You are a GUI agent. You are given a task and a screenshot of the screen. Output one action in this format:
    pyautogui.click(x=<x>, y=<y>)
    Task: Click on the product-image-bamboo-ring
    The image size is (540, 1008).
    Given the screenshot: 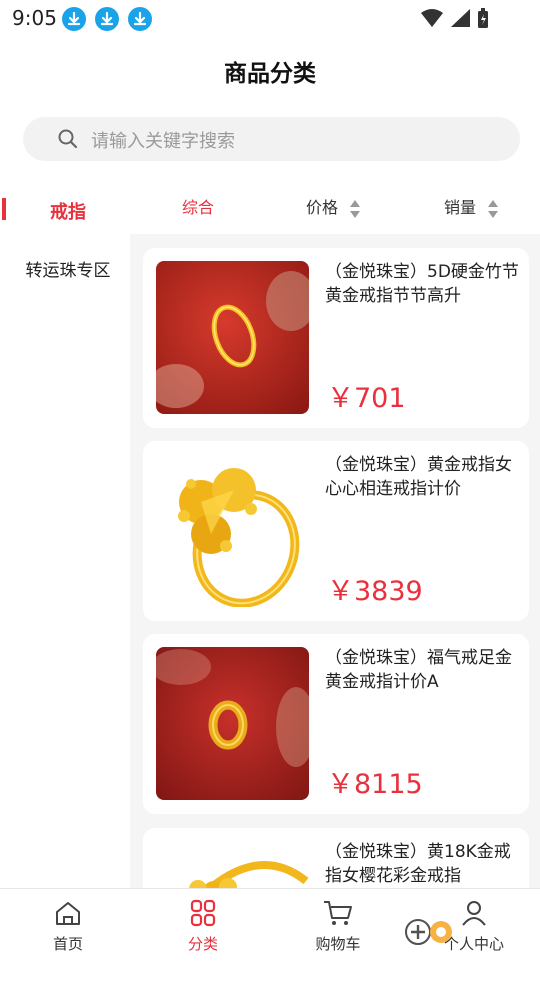 What is the action you would take?
    pyautogui.click(x=232, y=337)
    